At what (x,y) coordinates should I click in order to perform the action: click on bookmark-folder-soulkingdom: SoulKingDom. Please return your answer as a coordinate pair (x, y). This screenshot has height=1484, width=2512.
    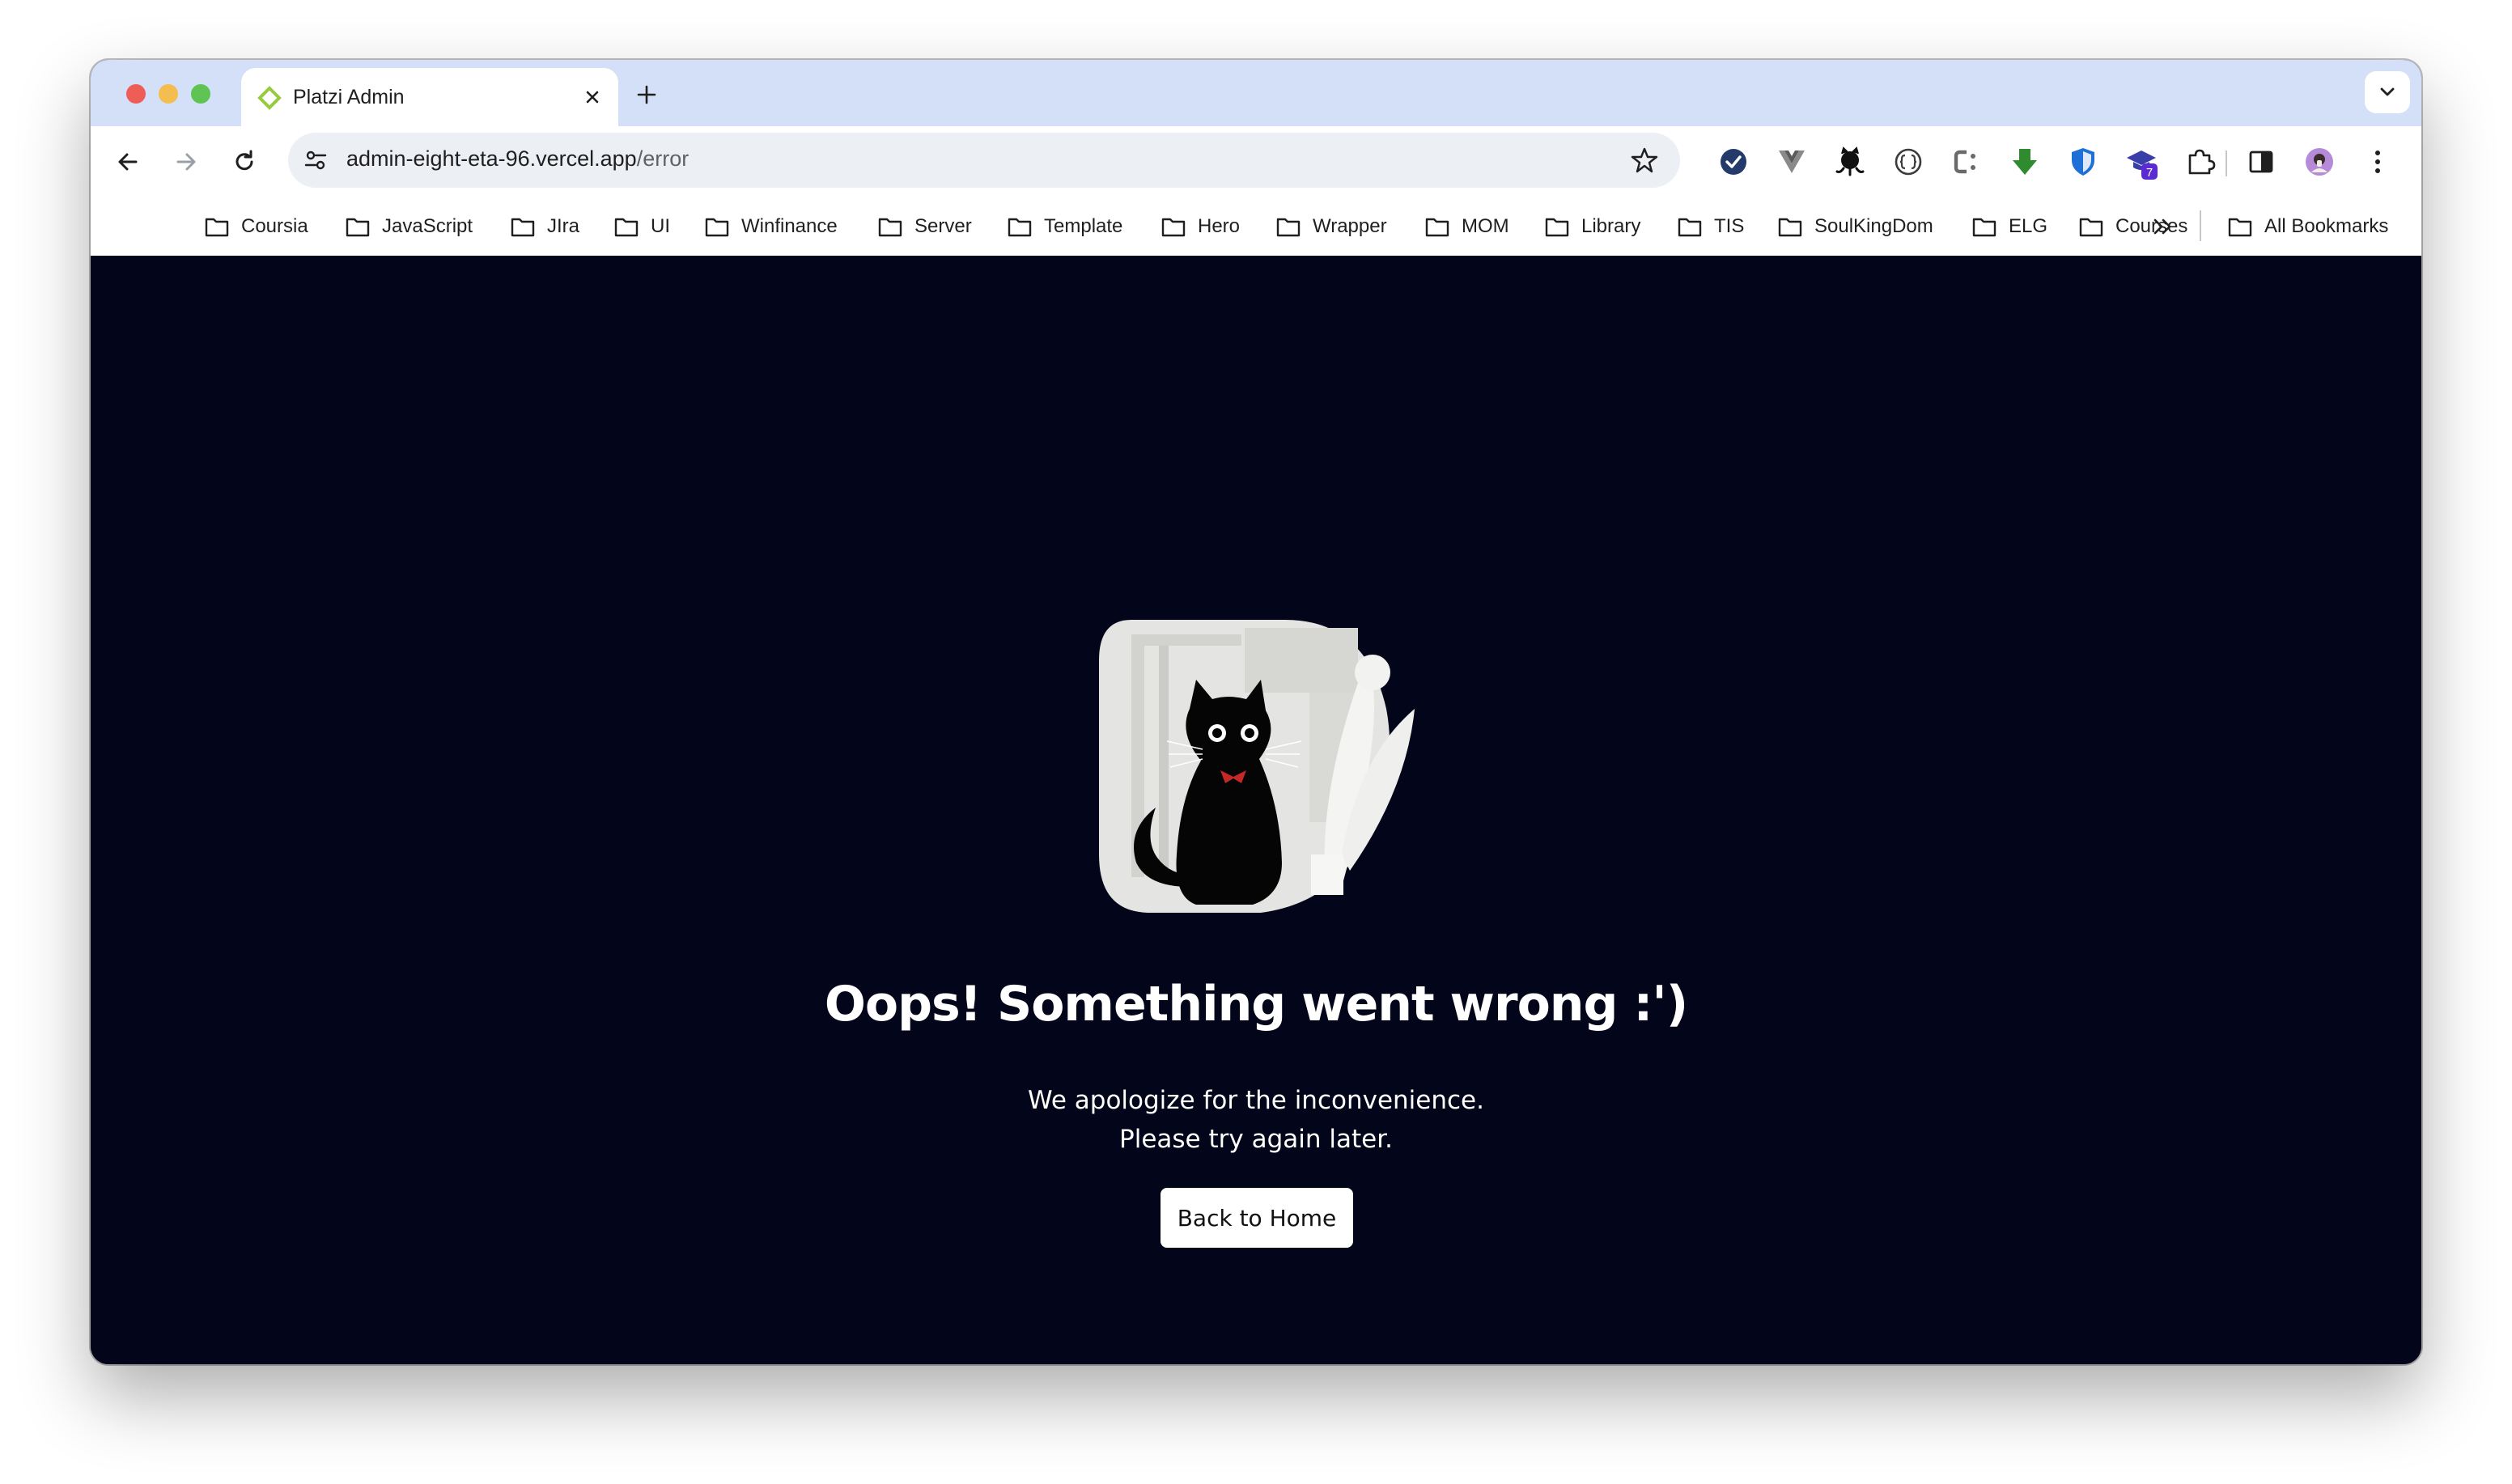
    Looking at the image, I should click on (1855, 227).